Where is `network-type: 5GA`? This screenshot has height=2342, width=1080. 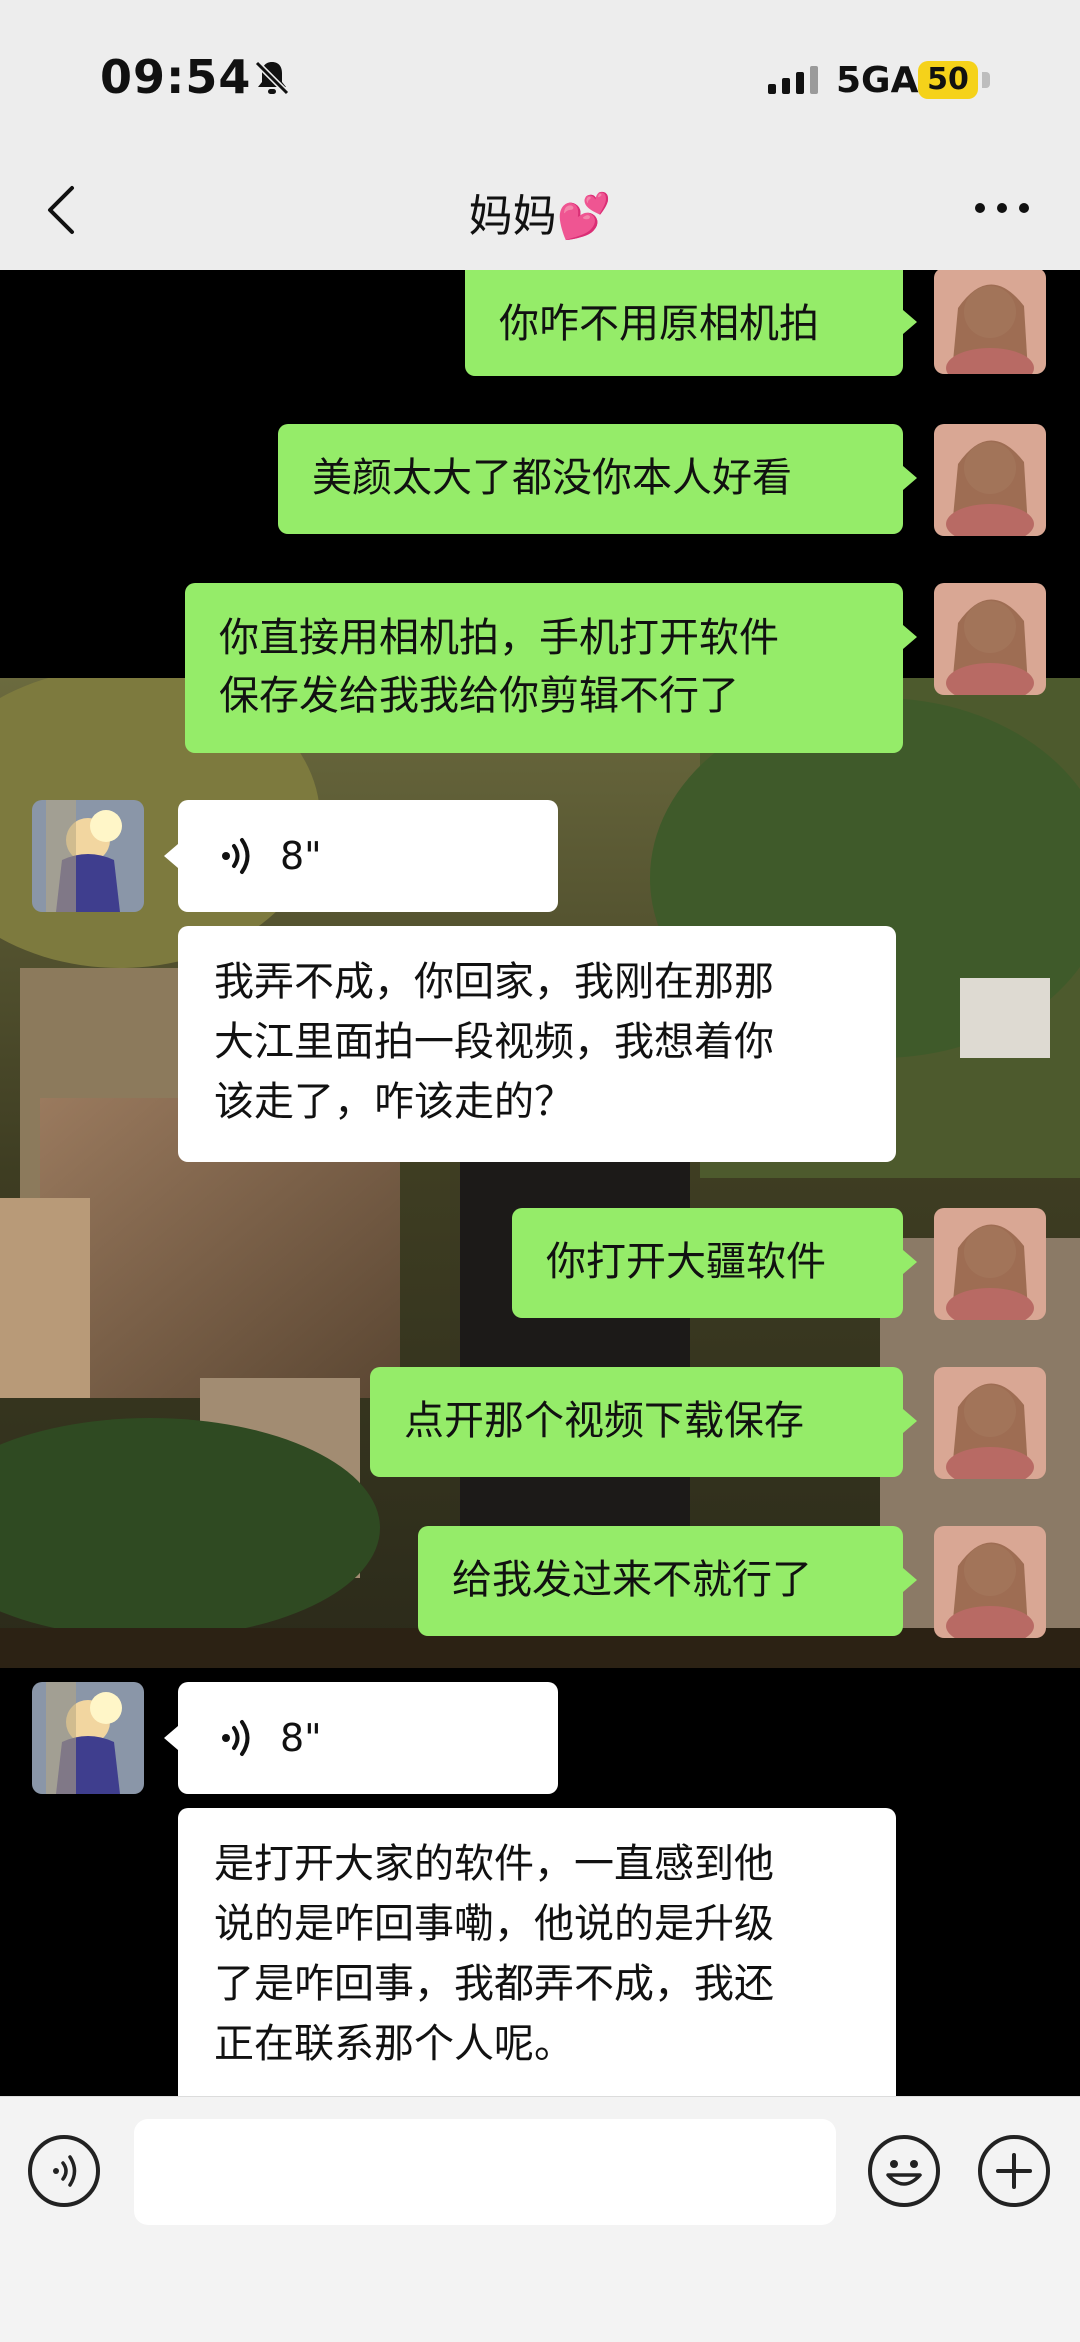
network-type: 5GA is located at coordinates (877, 80).